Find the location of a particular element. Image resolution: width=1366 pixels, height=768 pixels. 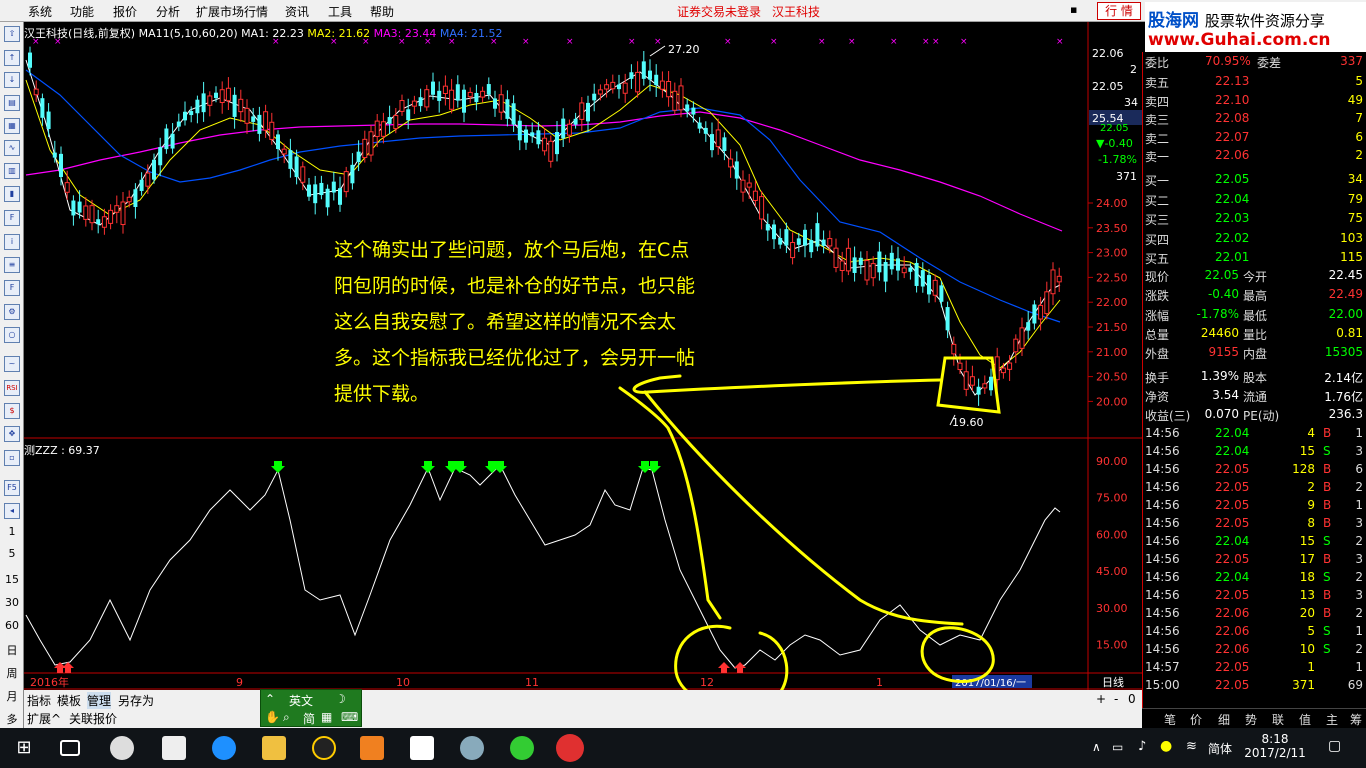

ask-row: 卖五 22.13 5 is located at coordinates (1254, 81).